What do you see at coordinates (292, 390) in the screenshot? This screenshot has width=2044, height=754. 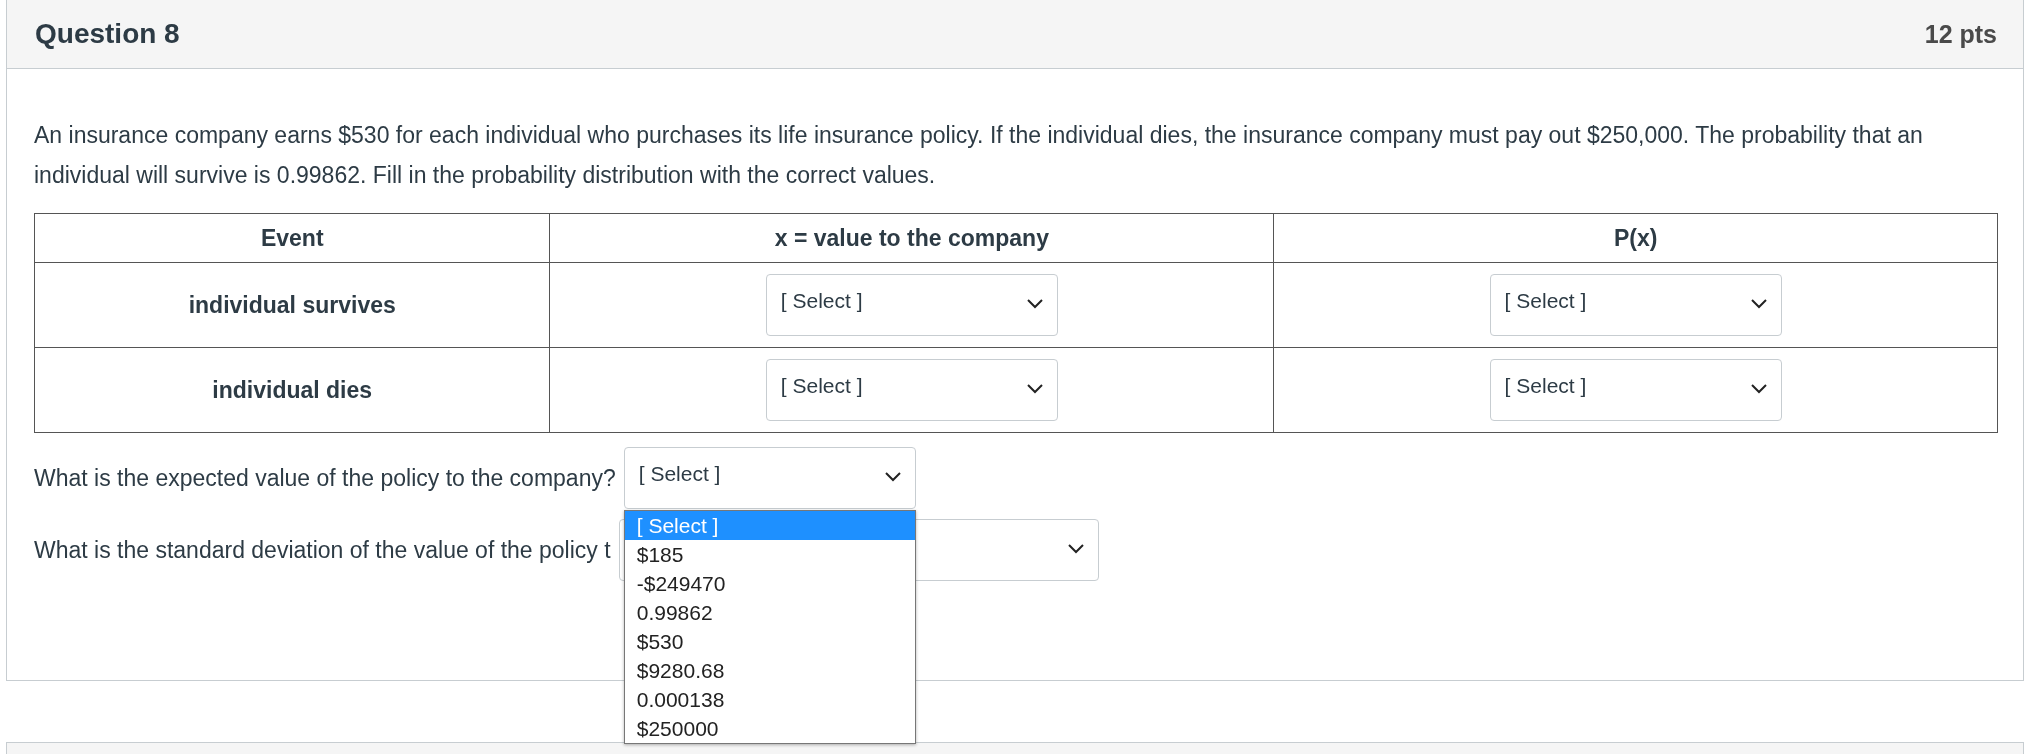 I see `event-cell: individual dies` at bounding box center [292, 390].